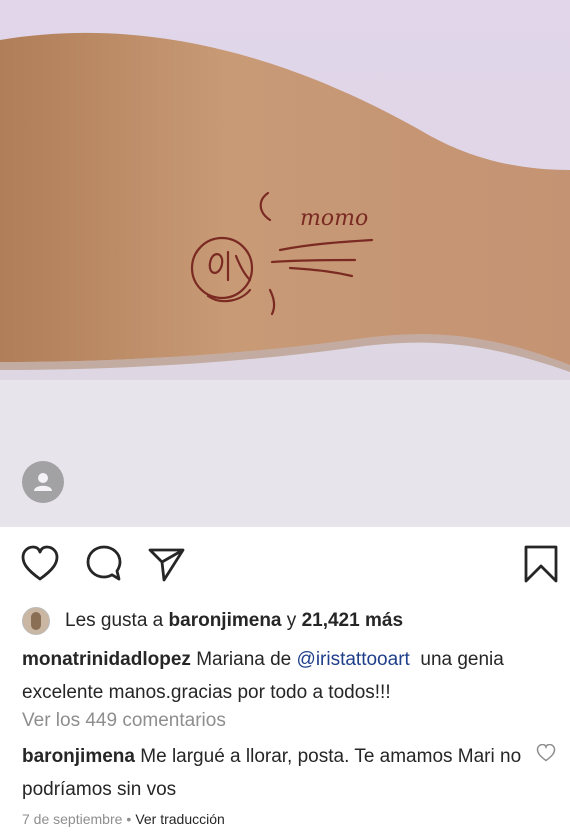  Describe the element at coordinates (384, 621) in the screenshot. I see `likes-suffix: más` at that location.